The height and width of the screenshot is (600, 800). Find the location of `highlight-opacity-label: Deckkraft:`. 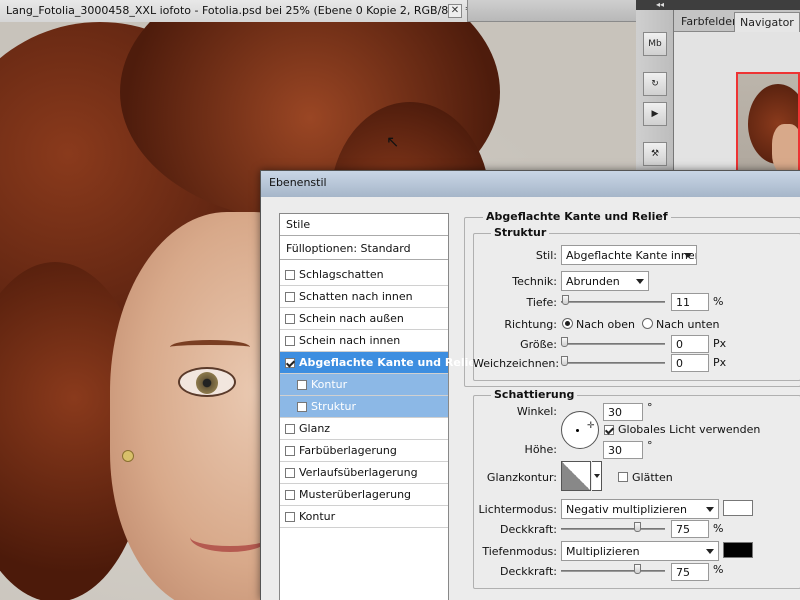

highlight-opacity-label: Deckkraft: is located at coordinates (528, 529).